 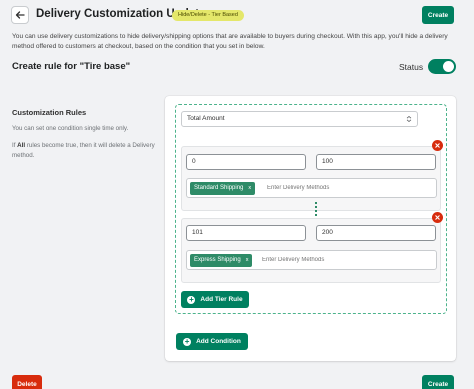 What do you see at coordinates (219, 188) in the screenshot?
I see `method-tag-label: Standard Shipping` at bounding box center [219, 188].